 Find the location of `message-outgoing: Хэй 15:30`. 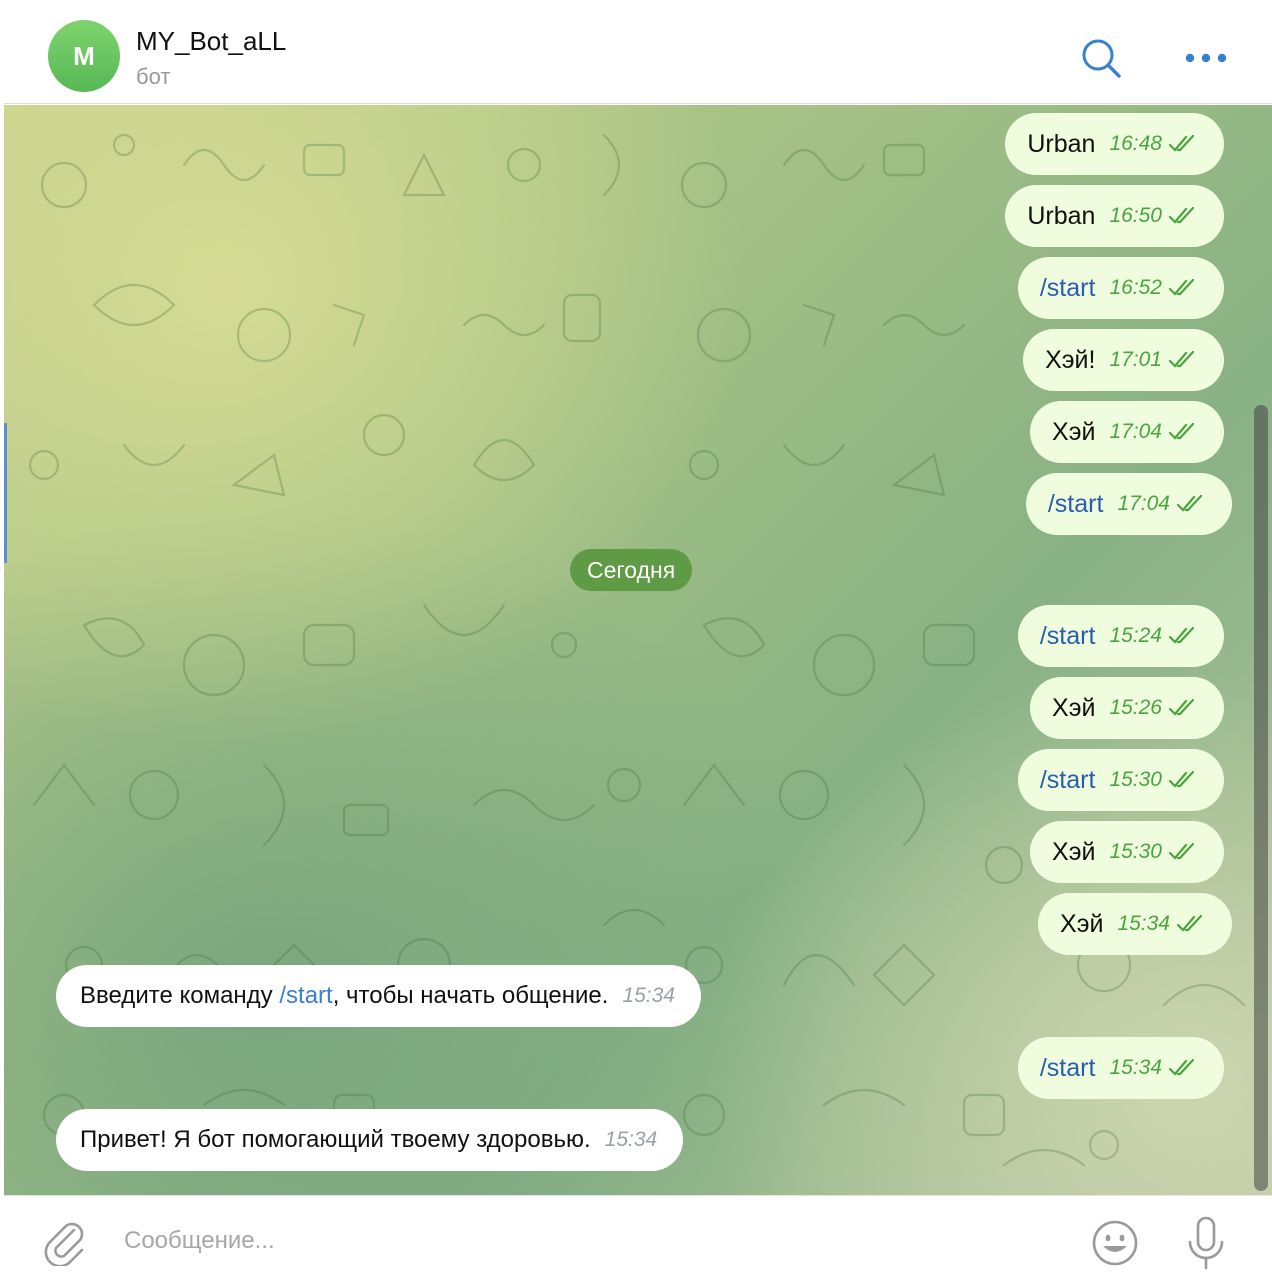

message-outgoing: Хэй 15:30 is located at coordinates (1127, 852).